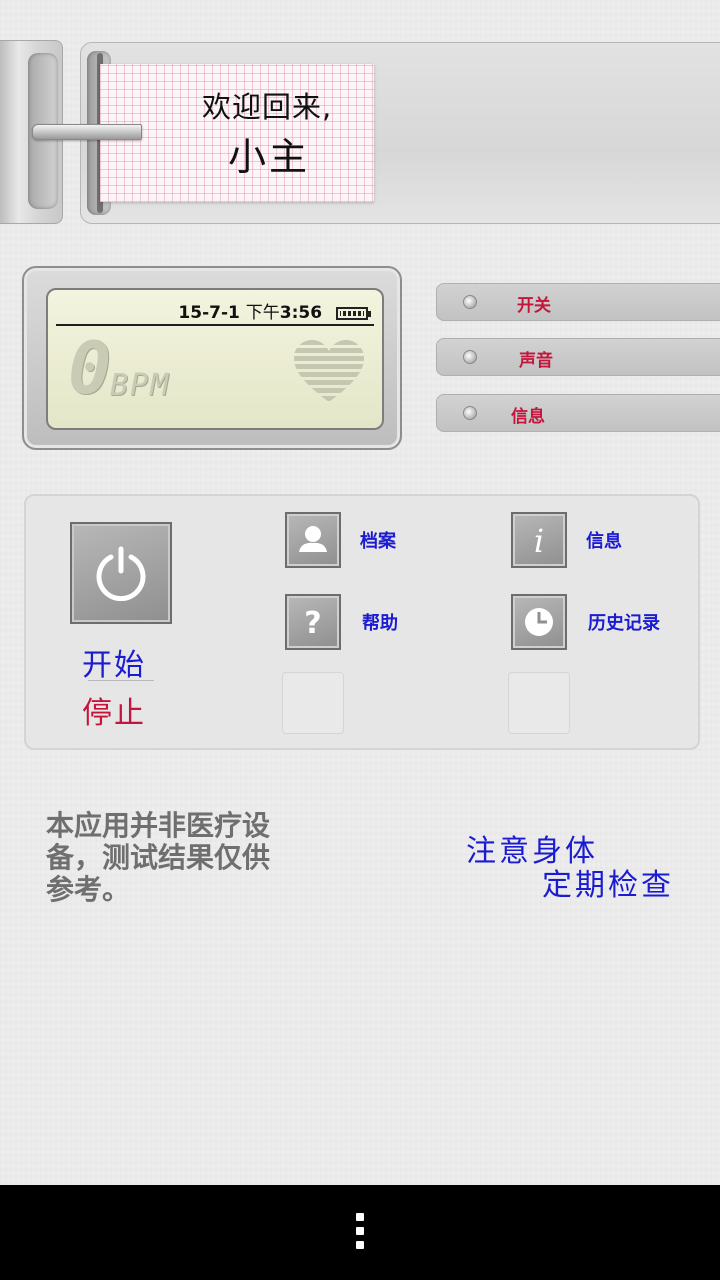 The height and width of the screenshot is (1280, 720). I want to click on toggle-power: 开关, so click(578, 302).